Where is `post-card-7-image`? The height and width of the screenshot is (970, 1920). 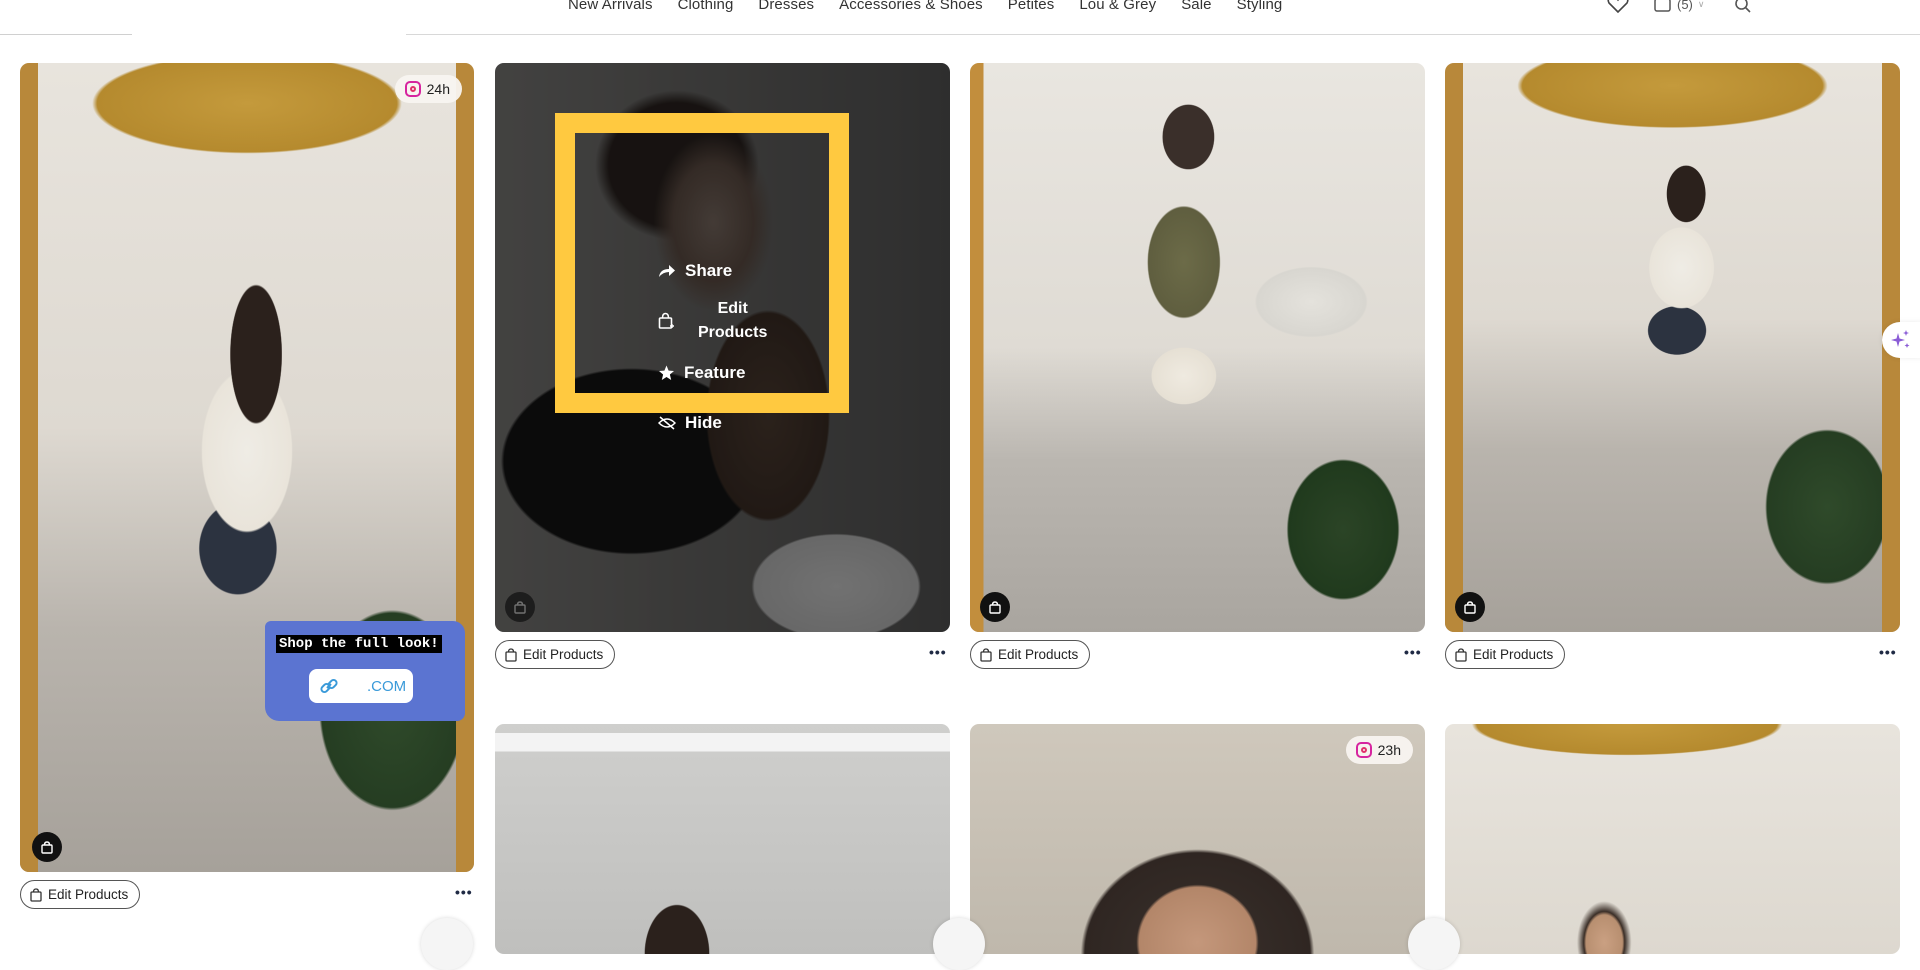 post-card-7-image is located at coordinates (1672, 839).